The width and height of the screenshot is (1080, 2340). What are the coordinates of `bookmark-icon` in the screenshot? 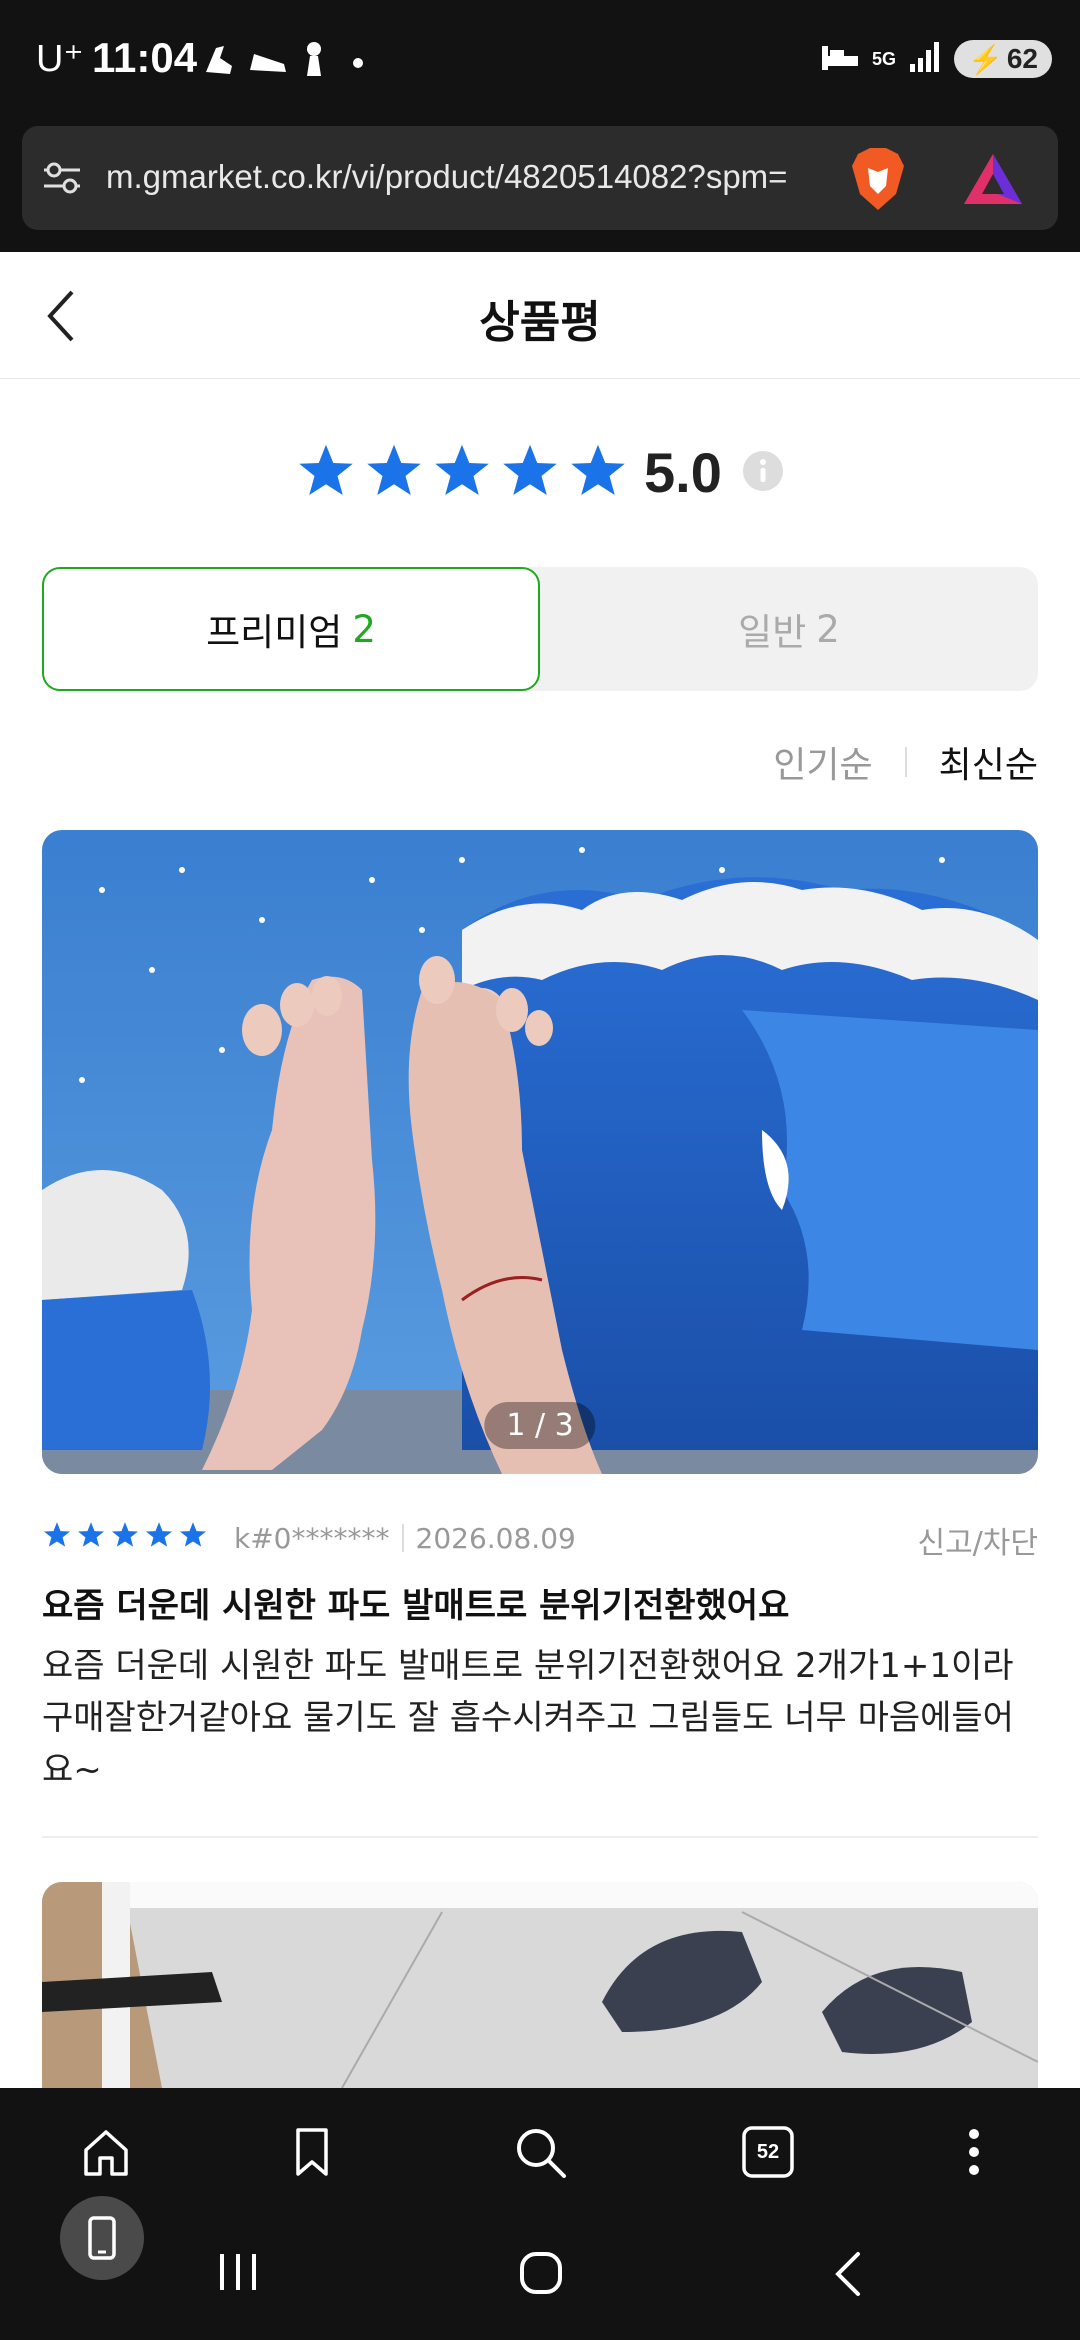 It's located at (312, 2152).